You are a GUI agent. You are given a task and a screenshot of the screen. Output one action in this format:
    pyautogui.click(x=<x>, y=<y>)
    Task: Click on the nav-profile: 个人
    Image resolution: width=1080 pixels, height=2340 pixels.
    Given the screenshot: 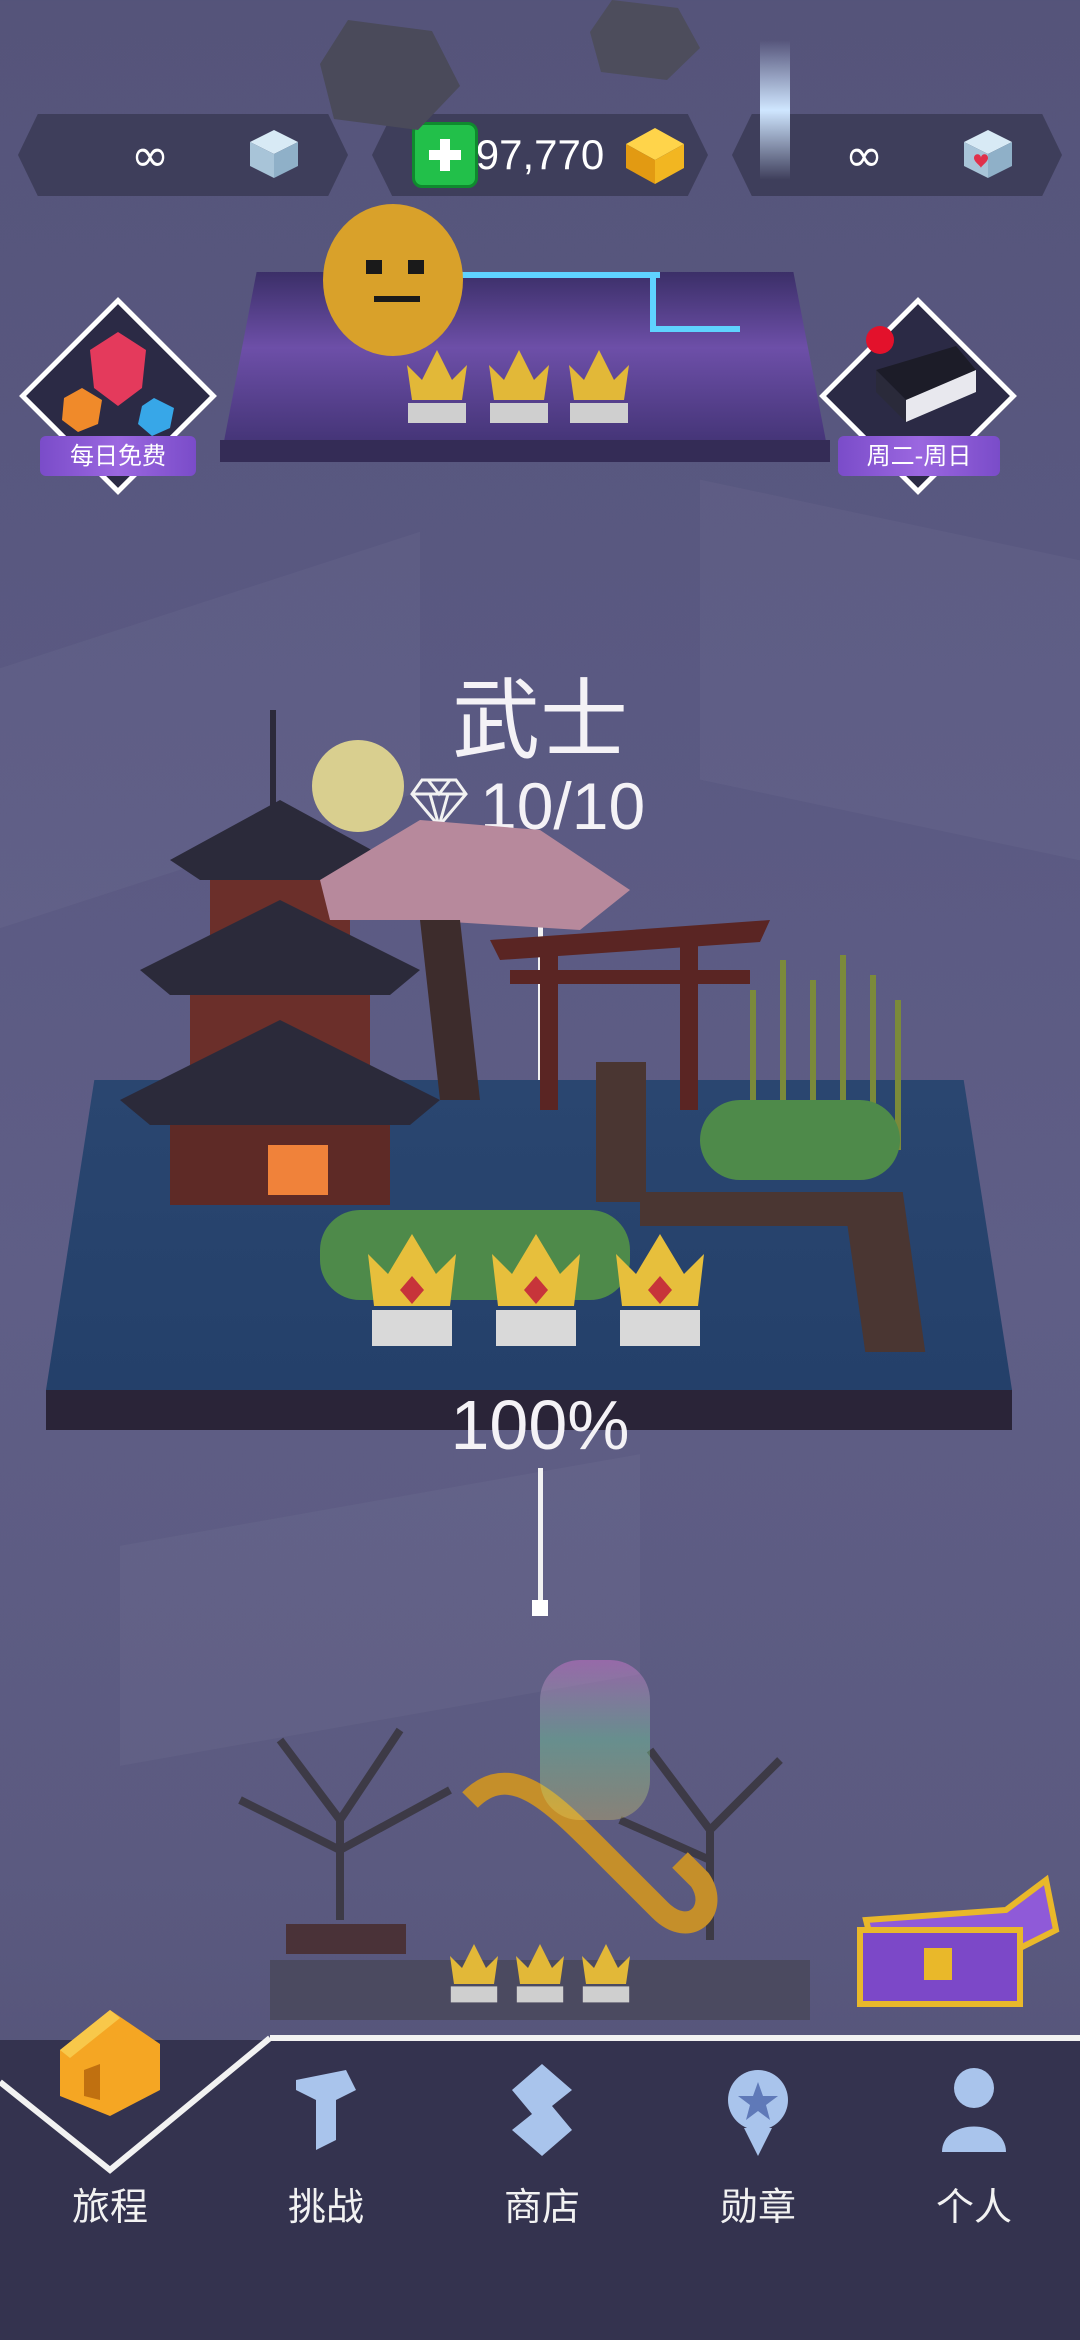 What is the action you would take?
    pyautogui.click(x=973, y=2200)
    